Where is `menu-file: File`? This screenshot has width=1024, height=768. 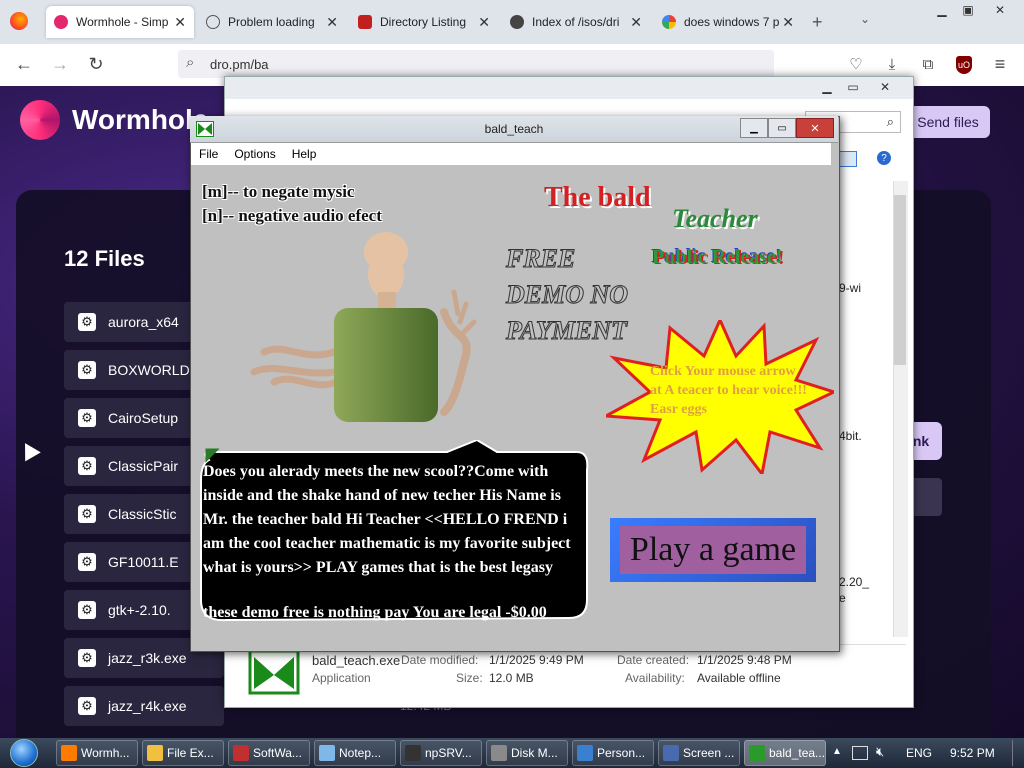 menu-file: File is located at coordinates (208, 154).